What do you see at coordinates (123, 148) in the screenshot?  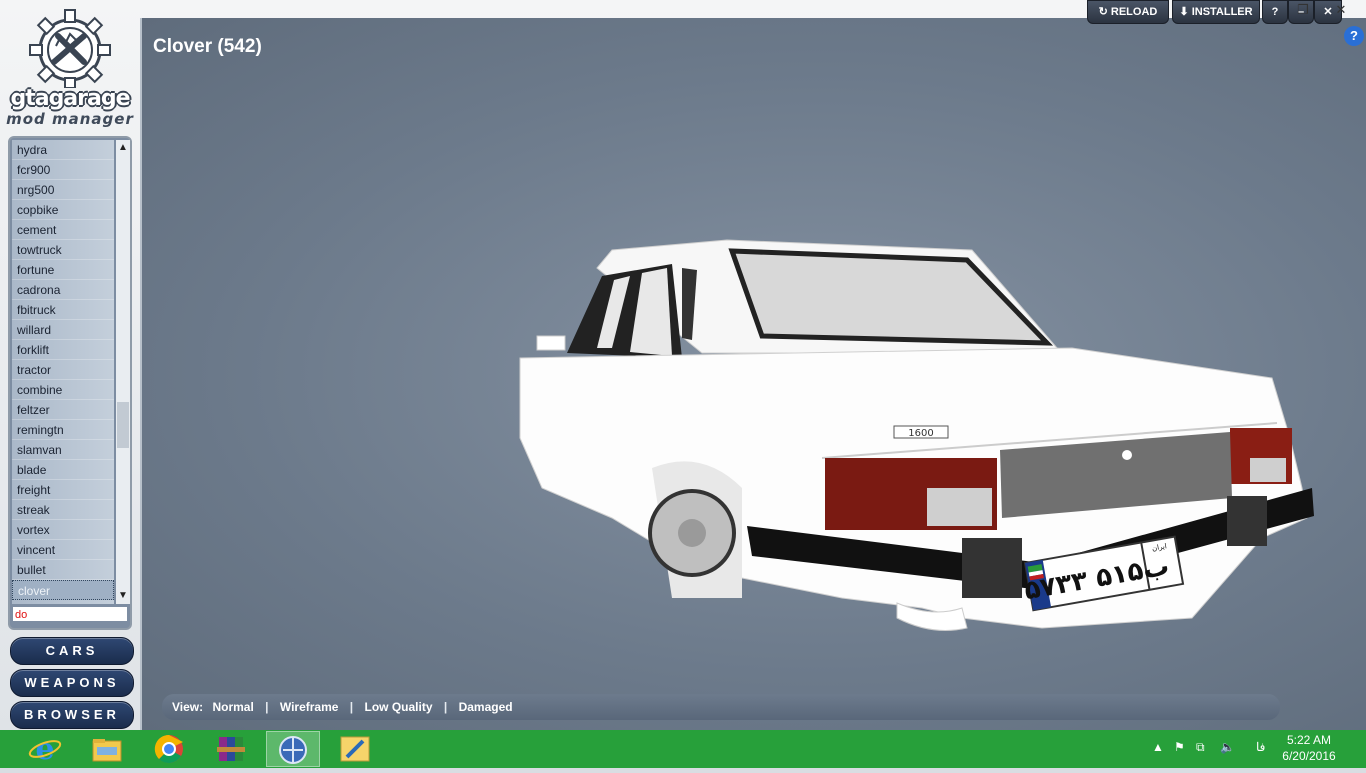 I see `scroll-up-icon: ▲` at bounding box center [123, 148].